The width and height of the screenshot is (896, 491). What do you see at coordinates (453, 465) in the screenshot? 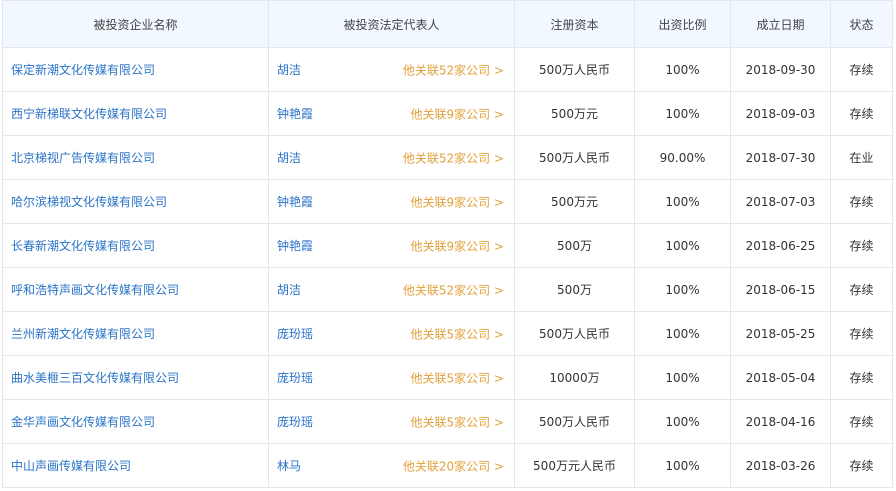
I see `related-companies-link: 他关联20家公司 >` at bounding box center [453, 465].